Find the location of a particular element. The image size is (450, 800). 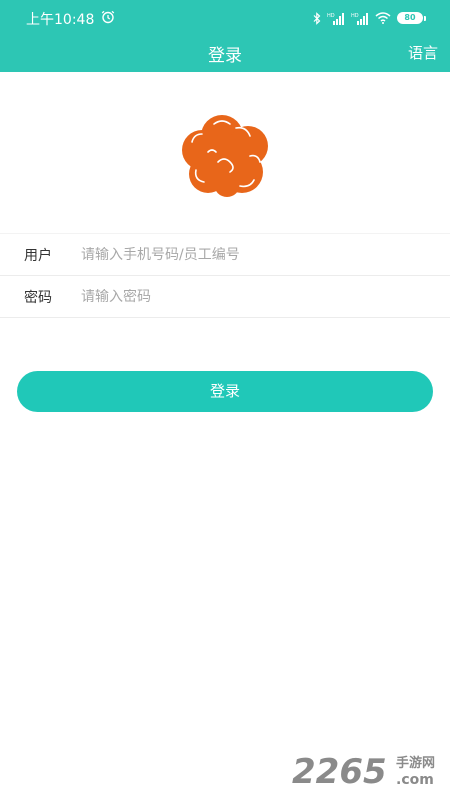

password-row: 密码 is located at coordinates (225, 297).